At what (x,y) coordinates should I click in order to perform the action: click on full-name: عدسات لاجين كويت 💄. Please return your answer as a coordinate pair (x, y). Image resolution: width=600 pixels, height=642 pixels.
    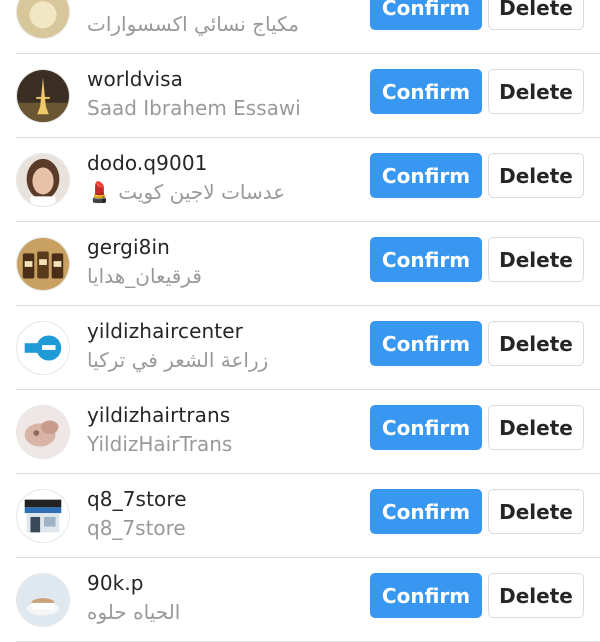
    Looking at the image, I should click on (186, 192).